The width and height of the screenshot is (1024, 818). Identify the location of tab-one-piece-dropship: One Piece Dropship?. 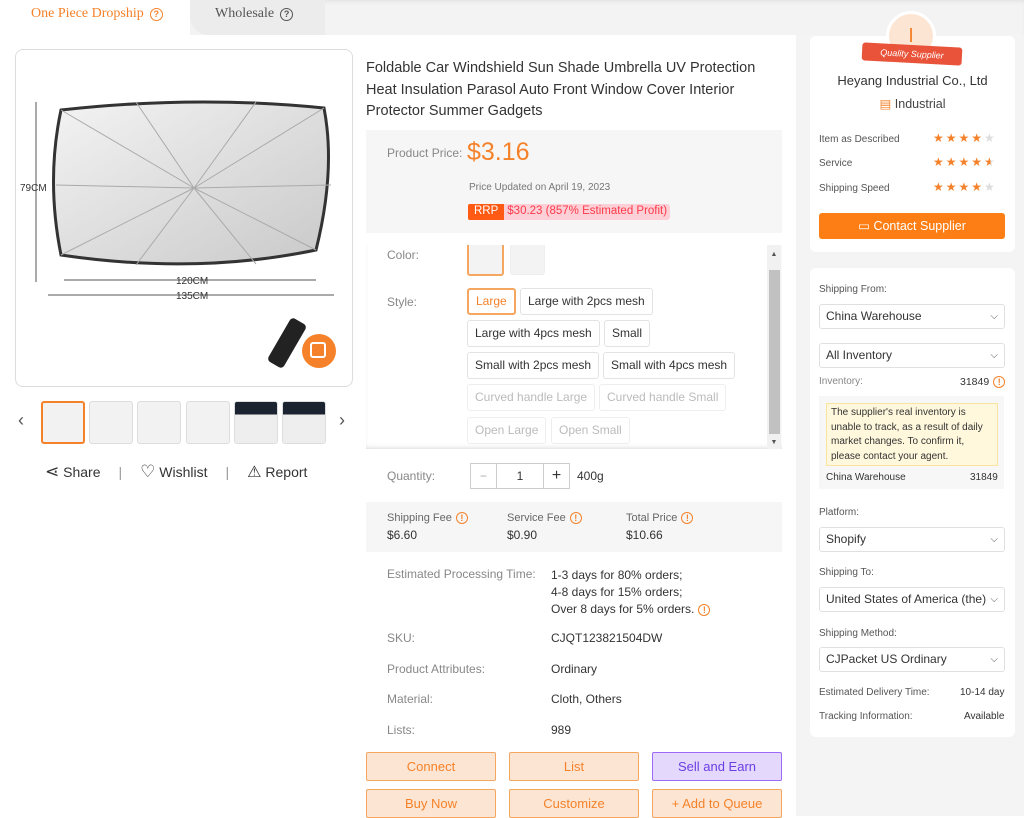
(95, 17).